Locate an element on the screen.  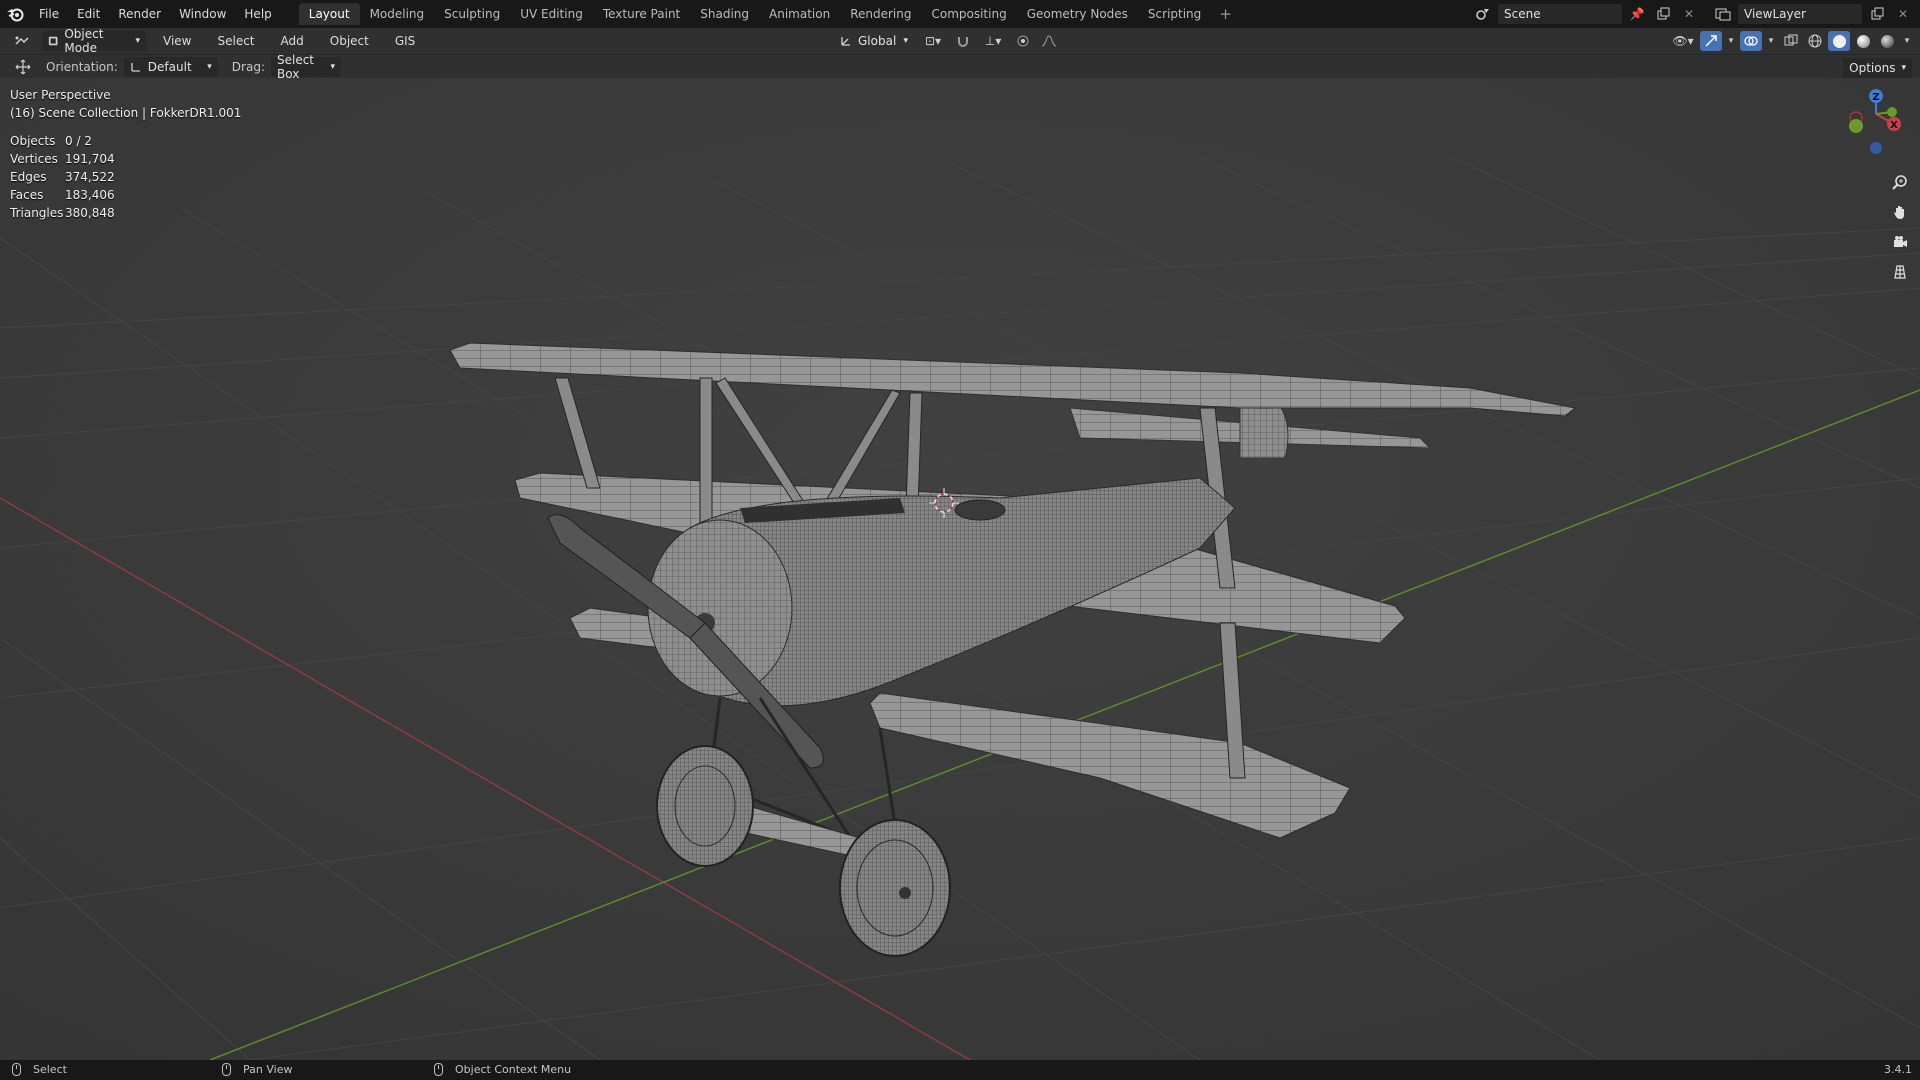
editor-type-icon is located at coordinates (23, 41).